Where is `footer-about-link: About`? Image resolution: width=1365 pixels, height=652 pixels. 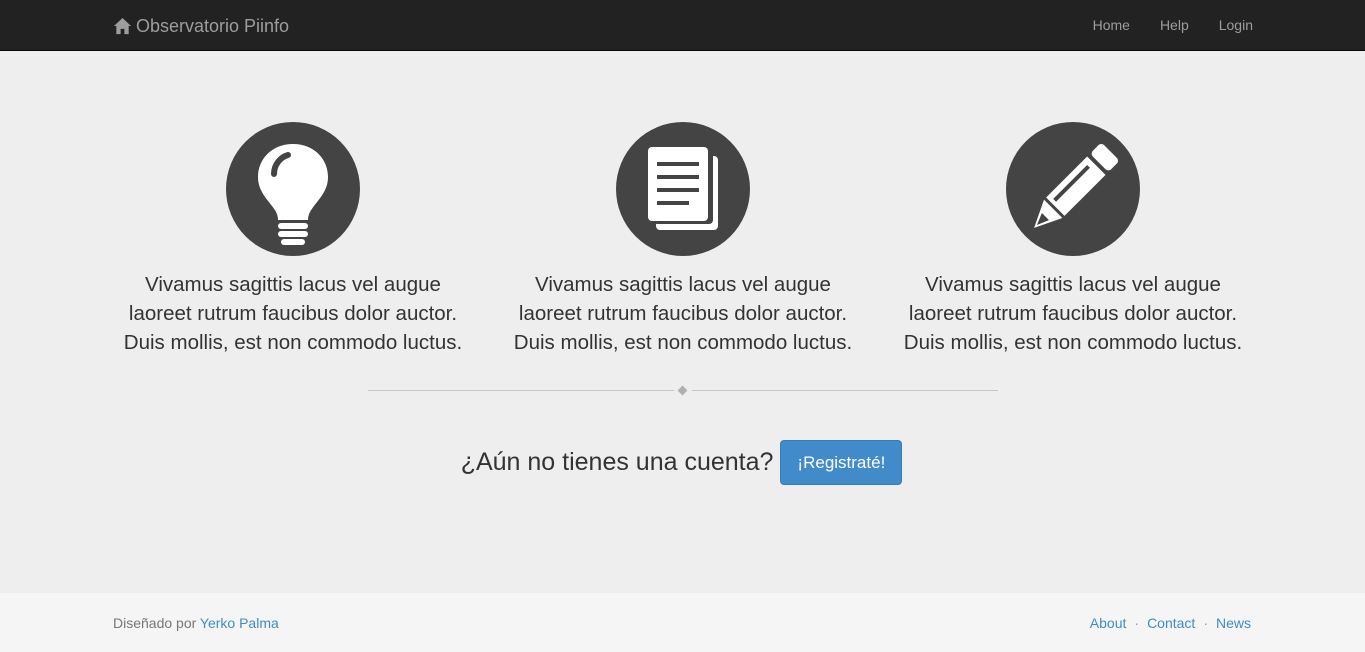 footer-about-link: About is located at coordinates (1108, 623).